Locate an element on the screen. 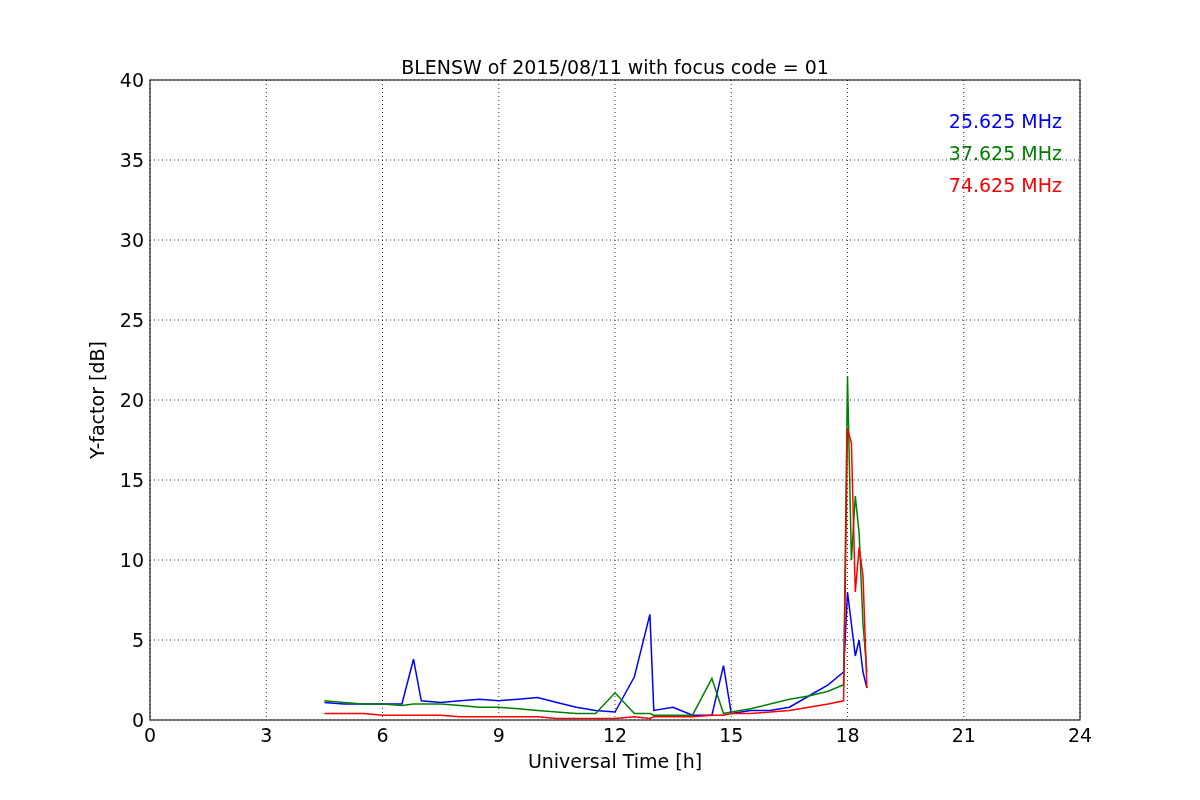 The height and width of the screenshot is (800, 1200). legend-label: 25.625 MHz is located at coordinates (1005, 121).